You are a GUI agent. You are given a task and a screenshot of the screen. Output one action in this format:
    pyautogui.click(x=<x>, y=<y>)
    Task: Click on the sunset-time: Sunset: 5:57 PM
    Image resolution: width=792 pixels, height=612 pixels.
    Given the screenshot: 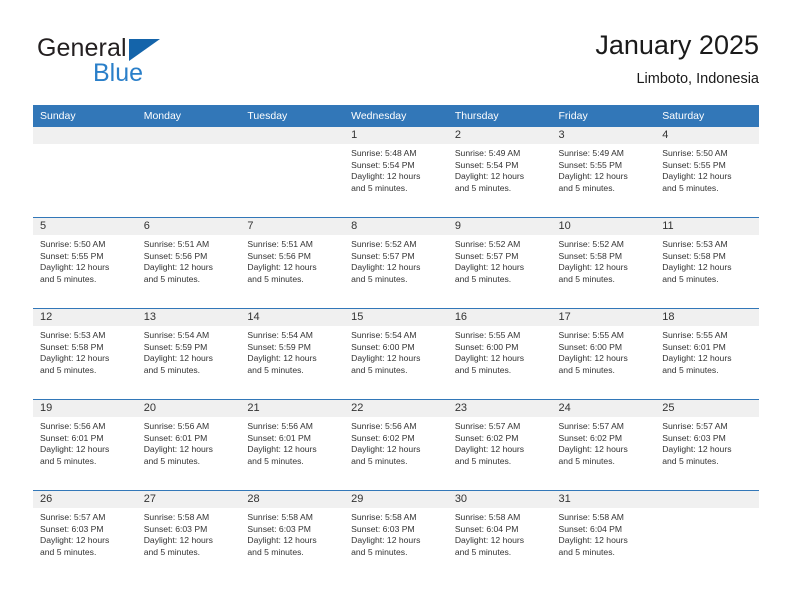 What is the action you would take?
    pyautogui.click(x=486, y=255)
    